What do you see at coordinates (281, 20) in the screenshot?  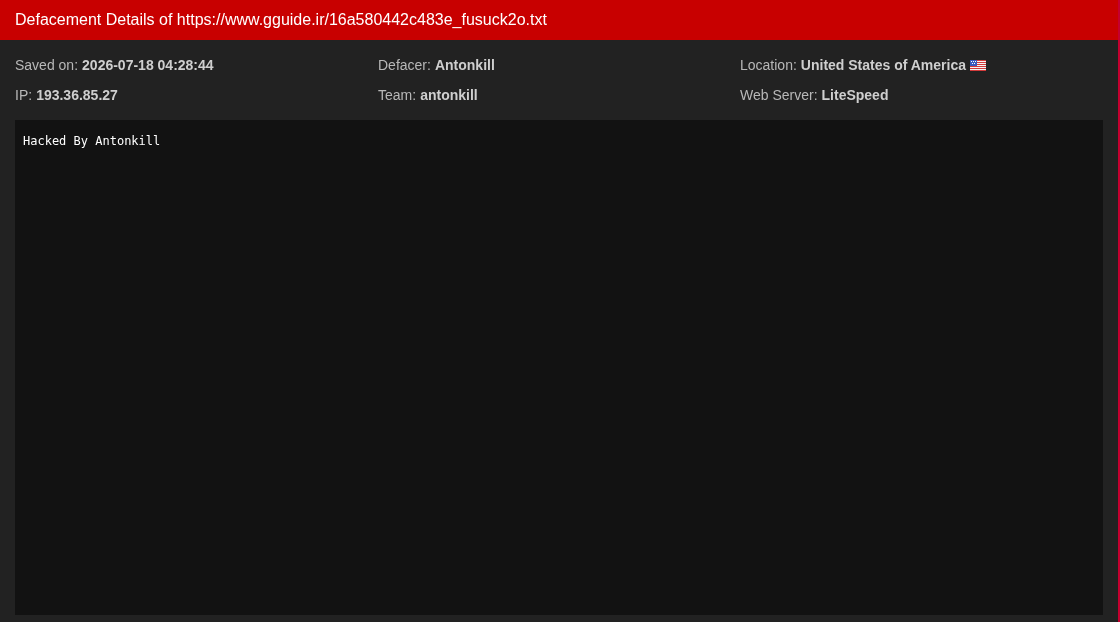 I see `modal-title: Defacement Details of https://www.gguide.ir/16a580442c483e_fusuck2o.txt` at bounding box center [281, 20].